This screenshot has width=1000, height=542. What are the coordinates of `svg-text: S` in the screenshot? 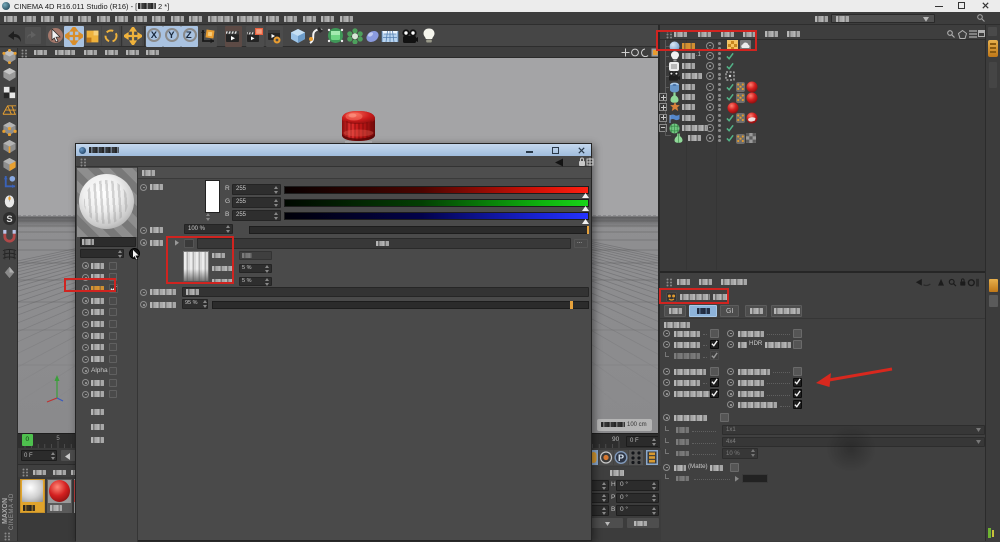 It's located at (9, 219).